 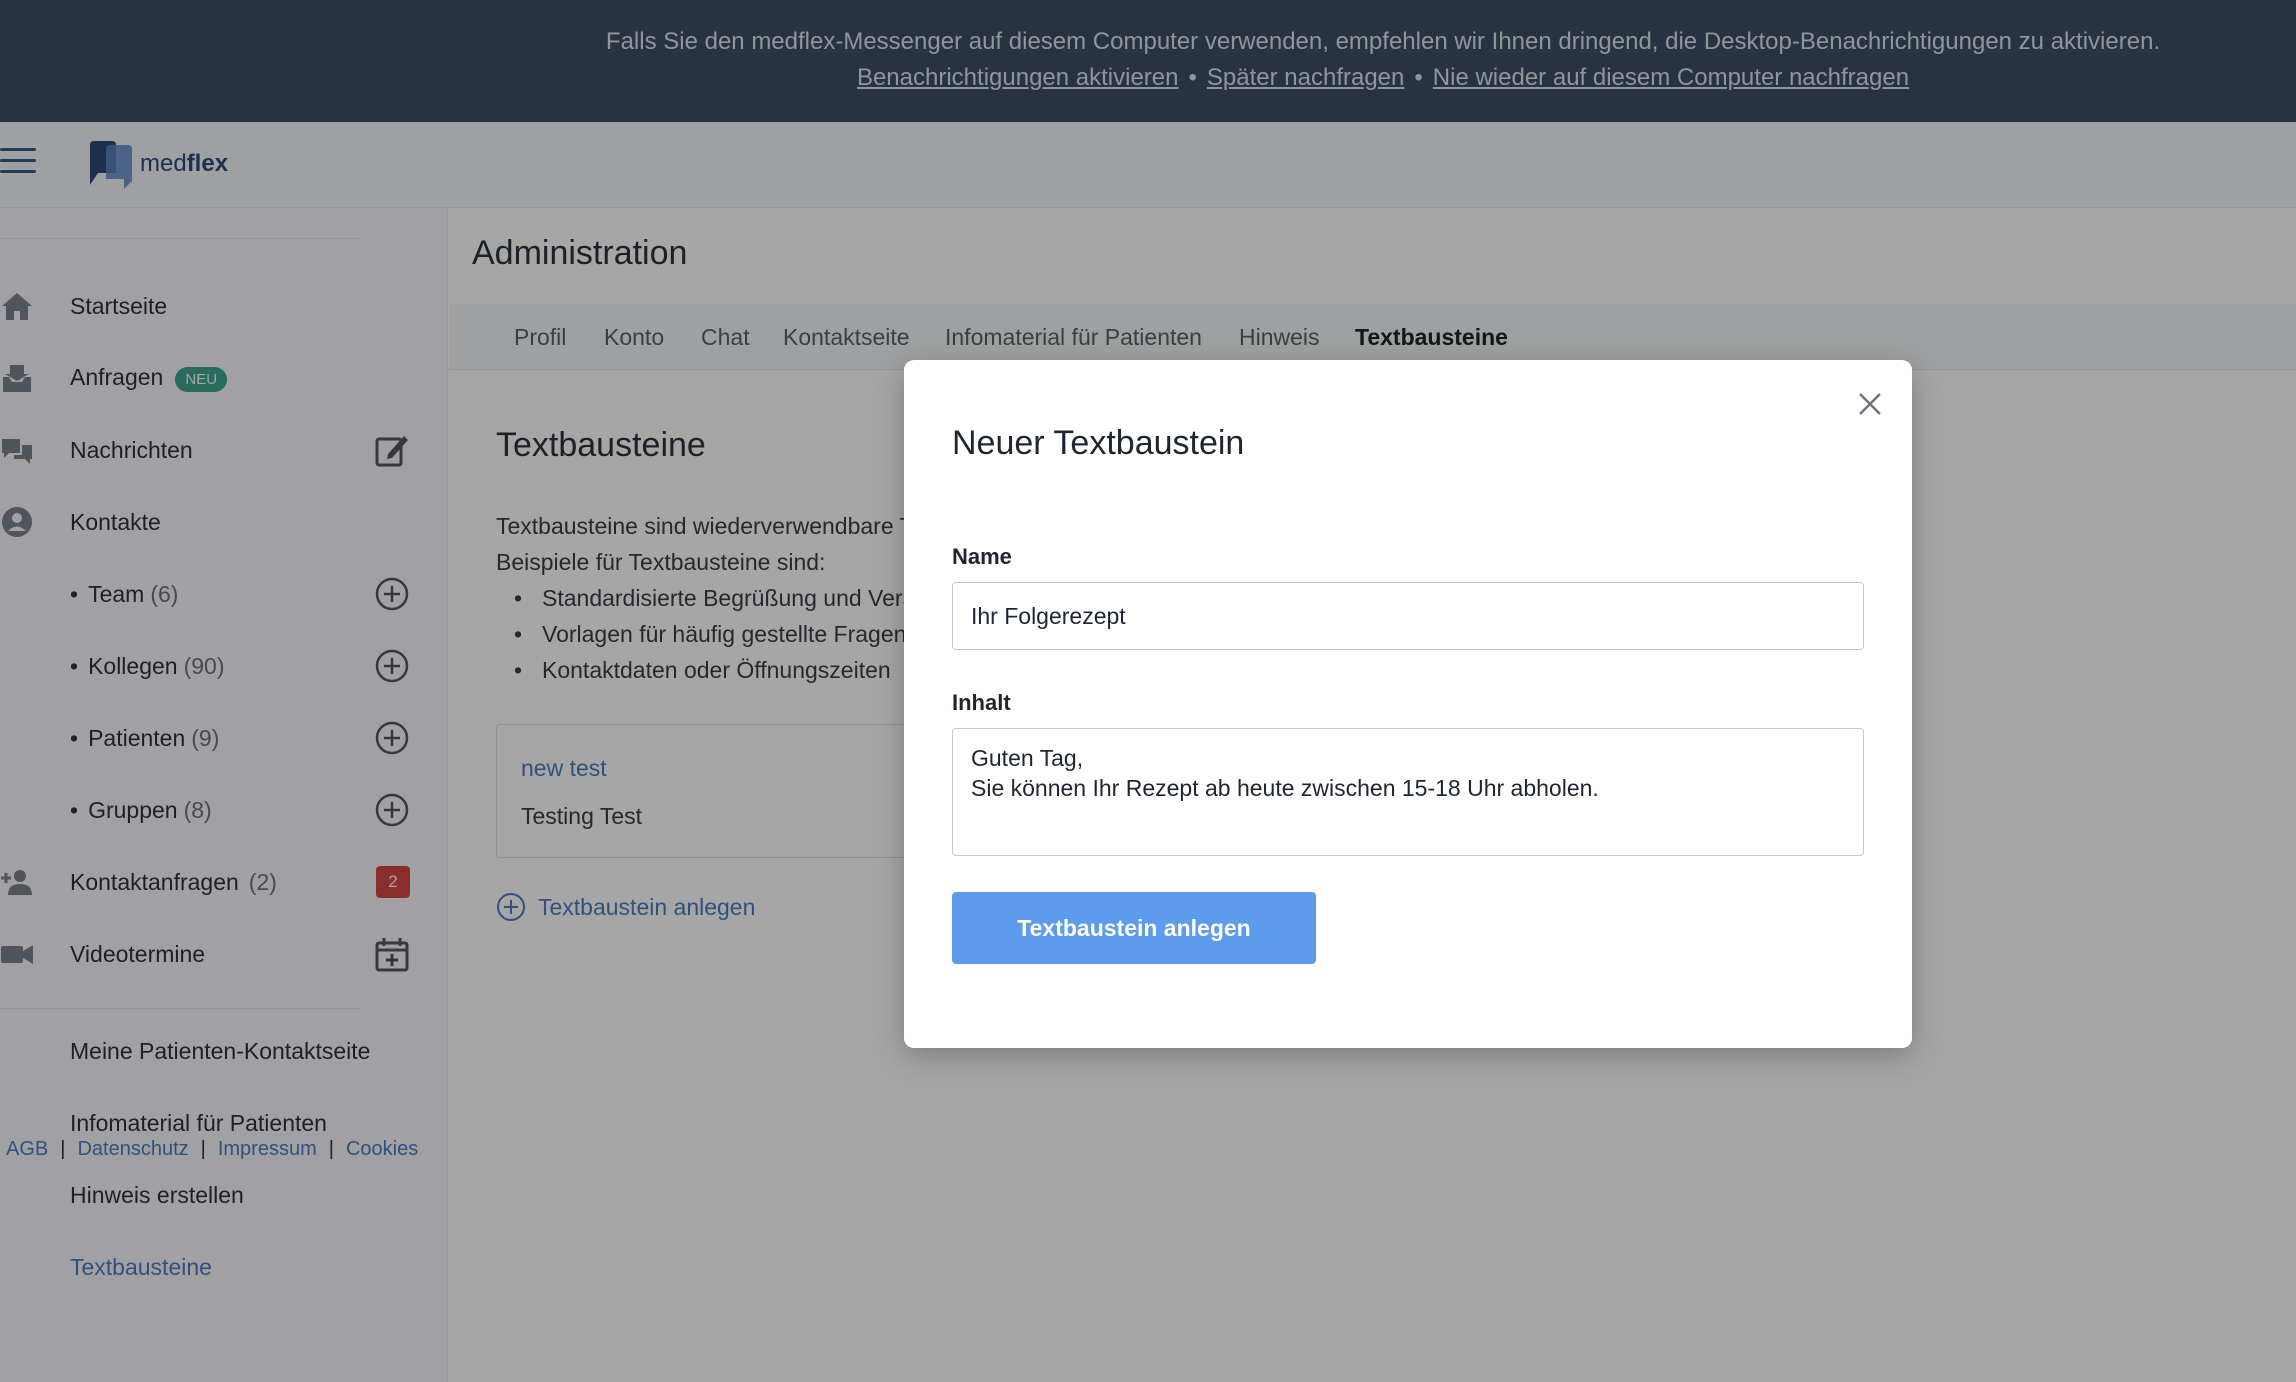 What do you see at coordinates (1098, 443) in the screenshot?
I see `dialog-title: Neuer Textbaustein` at bounding box center [1098, 443].